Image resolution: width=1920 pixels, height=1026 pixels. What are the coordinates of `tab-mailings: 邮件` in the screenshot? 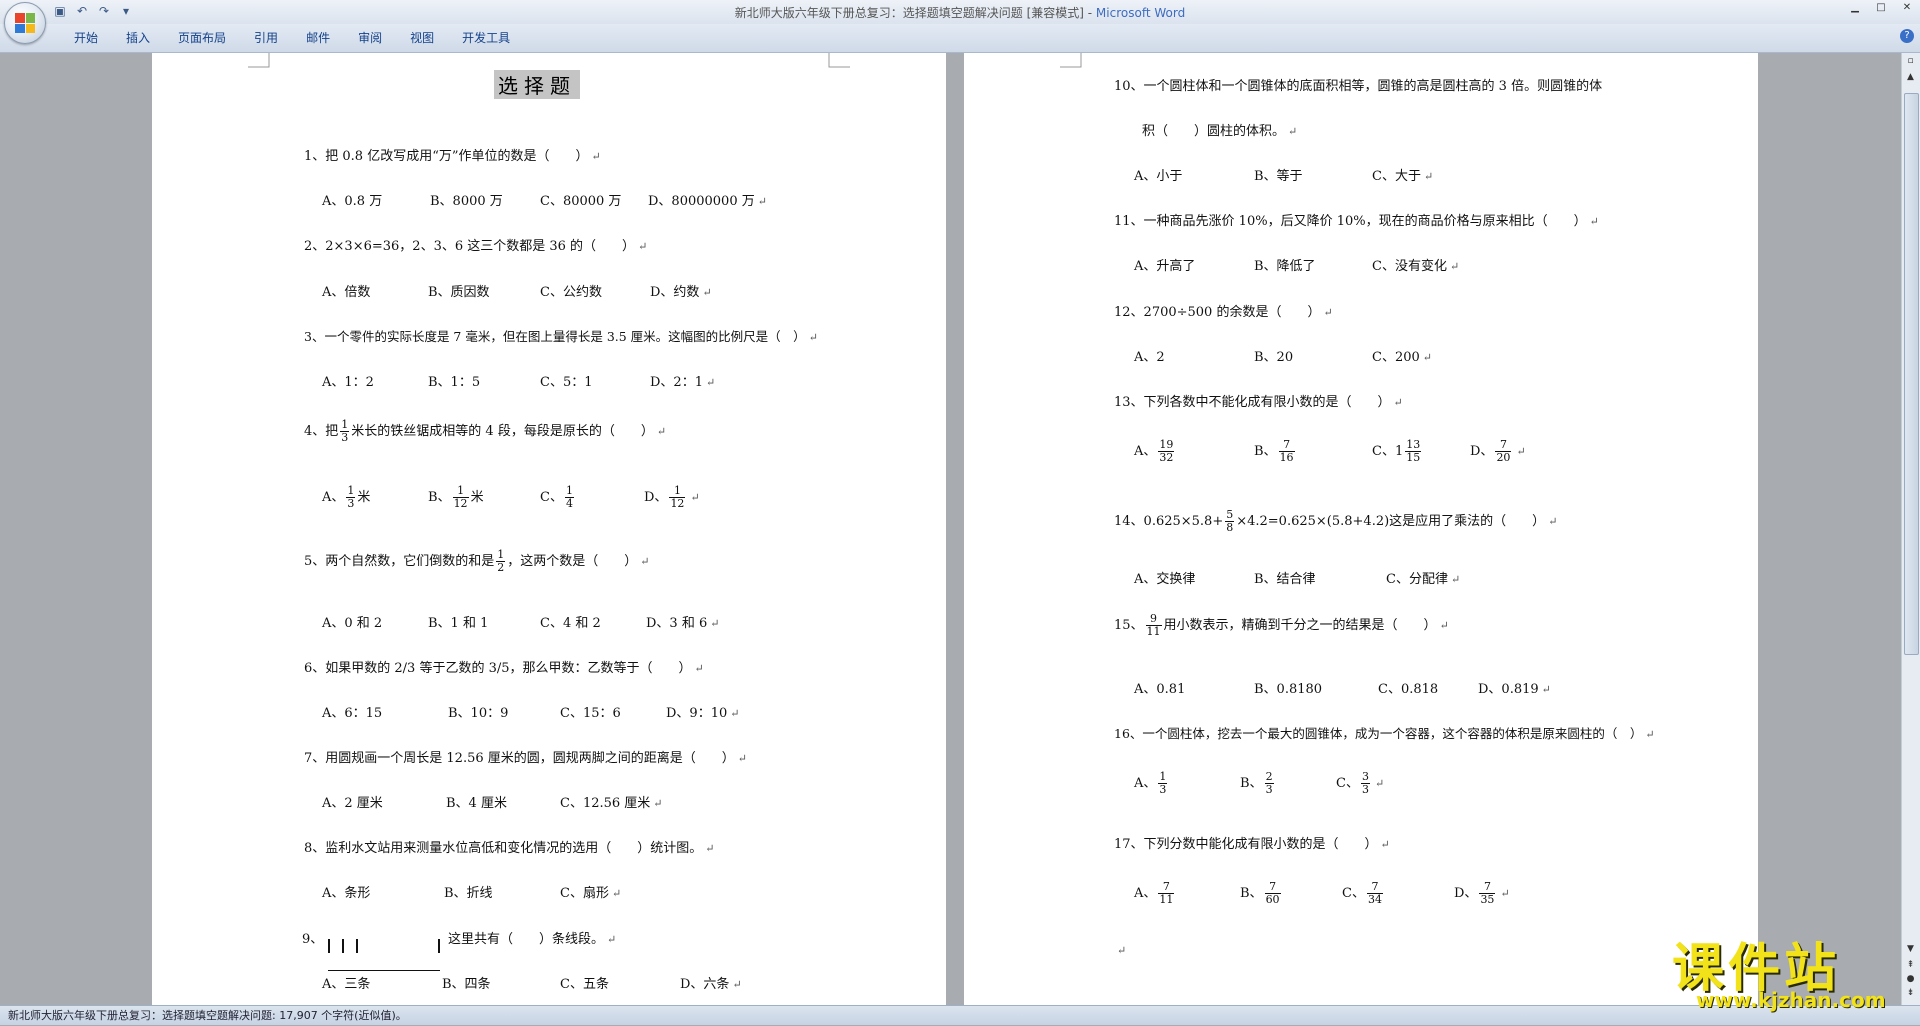 It's located at (318, 38).